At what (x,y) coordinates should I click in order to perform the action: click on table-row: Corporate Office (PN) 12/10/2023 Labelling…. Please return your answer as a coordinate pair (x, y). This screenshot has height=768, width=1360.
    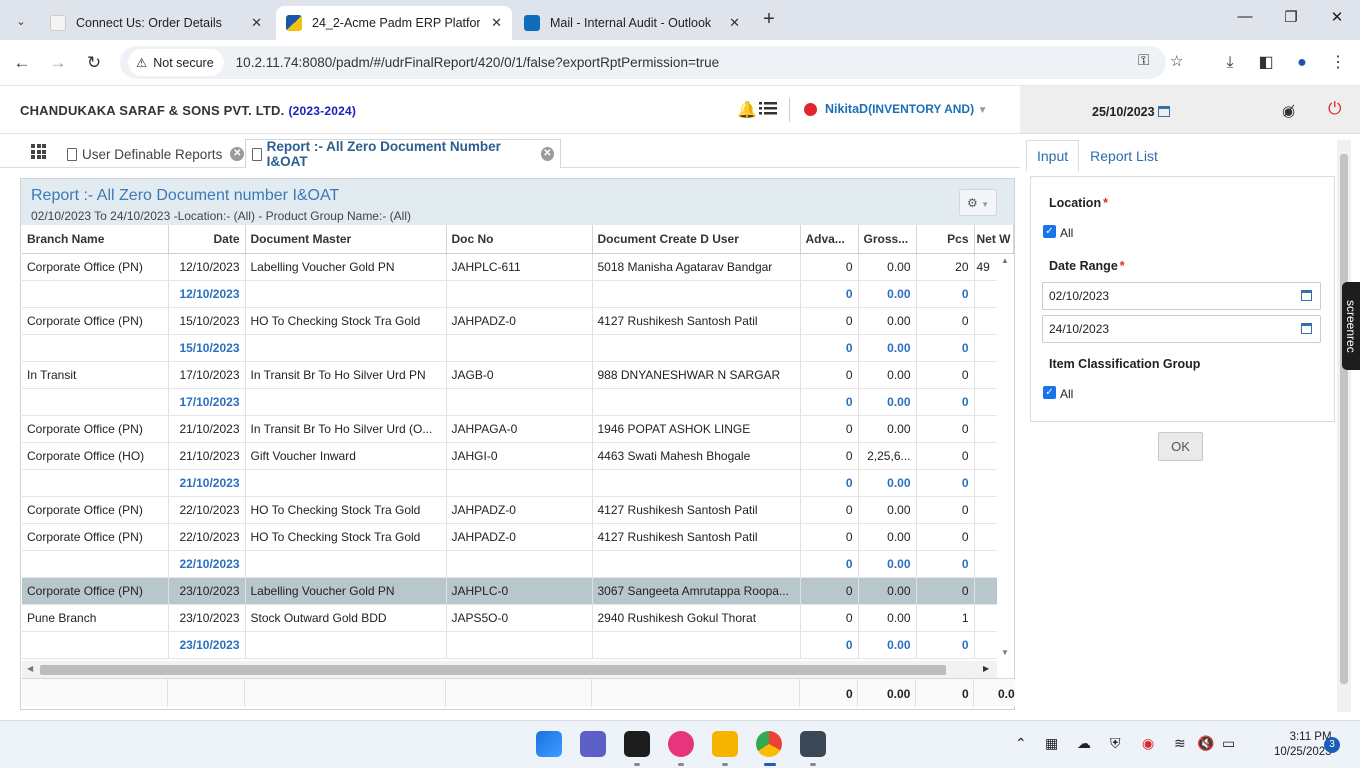
    Looking at the image, I should click on (518, 267).